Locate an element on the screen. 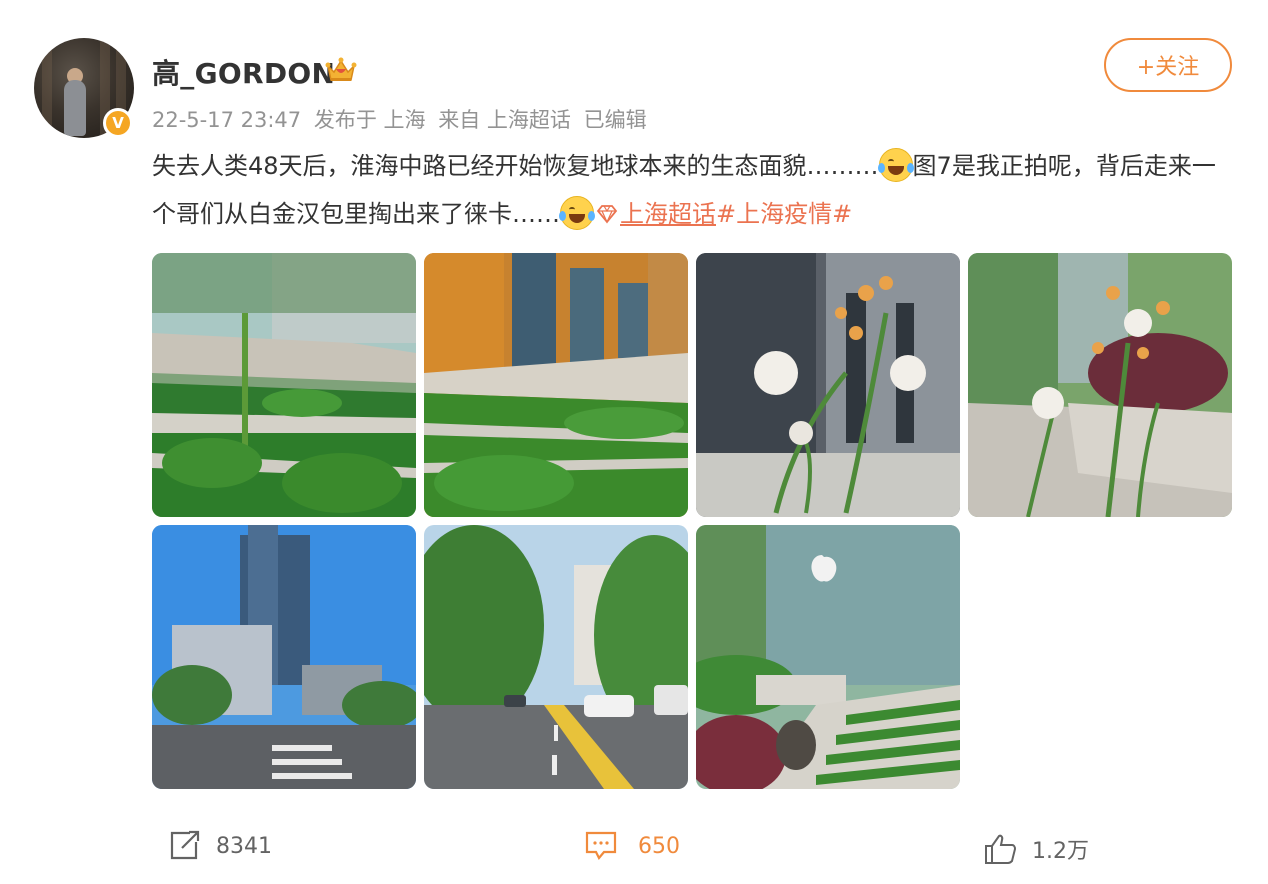  username: 高_GORDON is located at coordinates (243, 72).